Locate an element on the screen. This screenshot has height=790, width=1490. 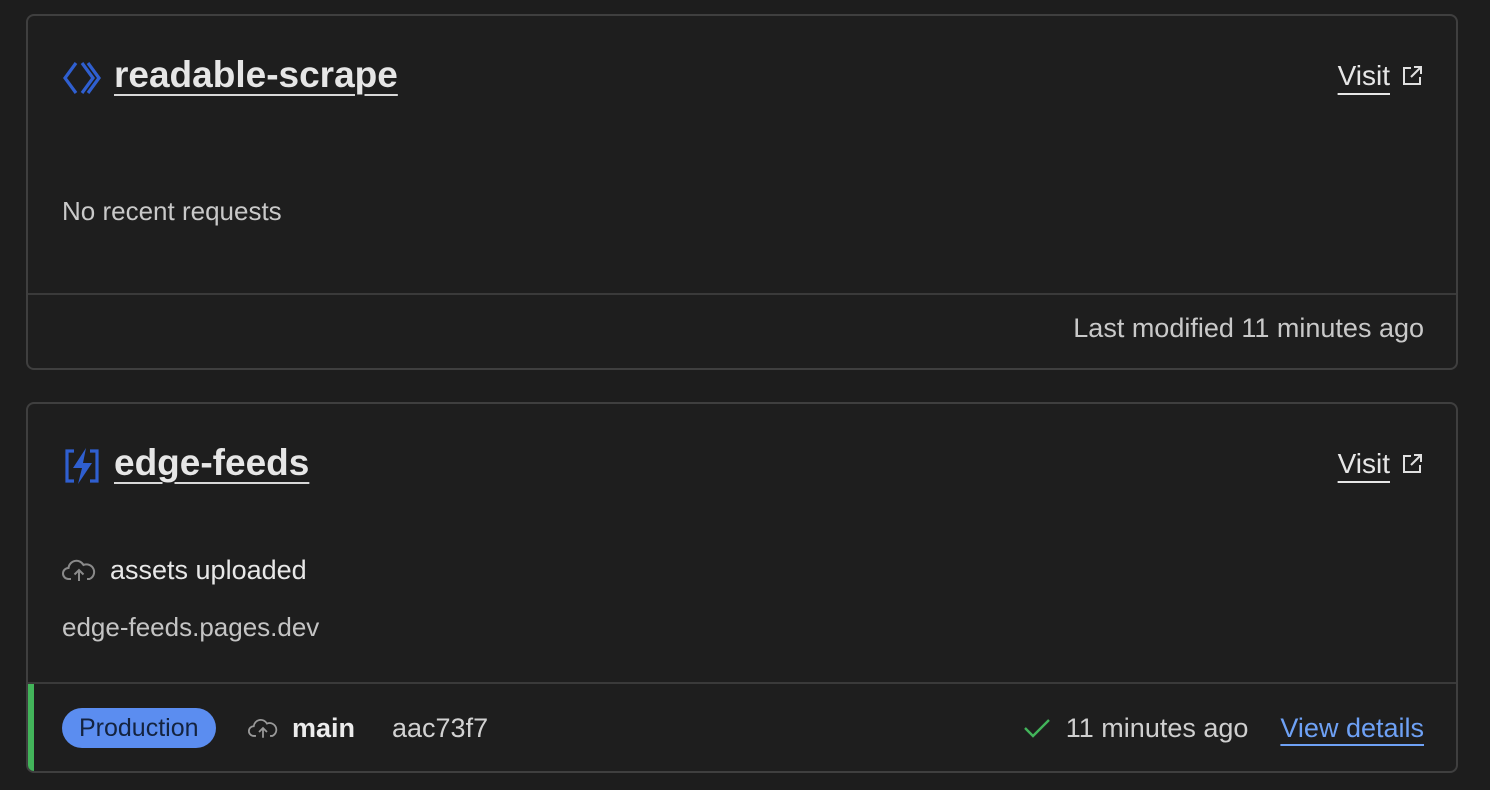
commit-hash: aac73f7 is located at coordinates (440, 728).